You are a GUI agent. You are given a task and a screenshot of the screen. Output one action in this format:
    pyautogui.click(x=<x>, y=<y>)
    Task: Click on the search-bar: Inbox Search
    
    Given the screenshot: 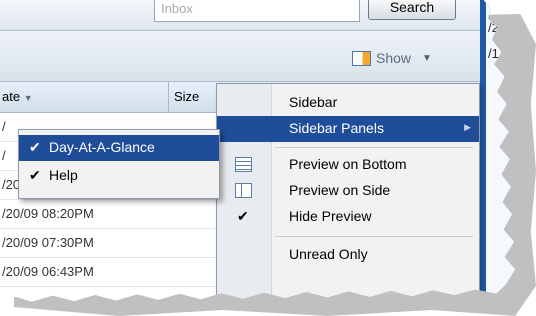 What is the action you would take?
    pyautogui.click(x=240, y=15)
    